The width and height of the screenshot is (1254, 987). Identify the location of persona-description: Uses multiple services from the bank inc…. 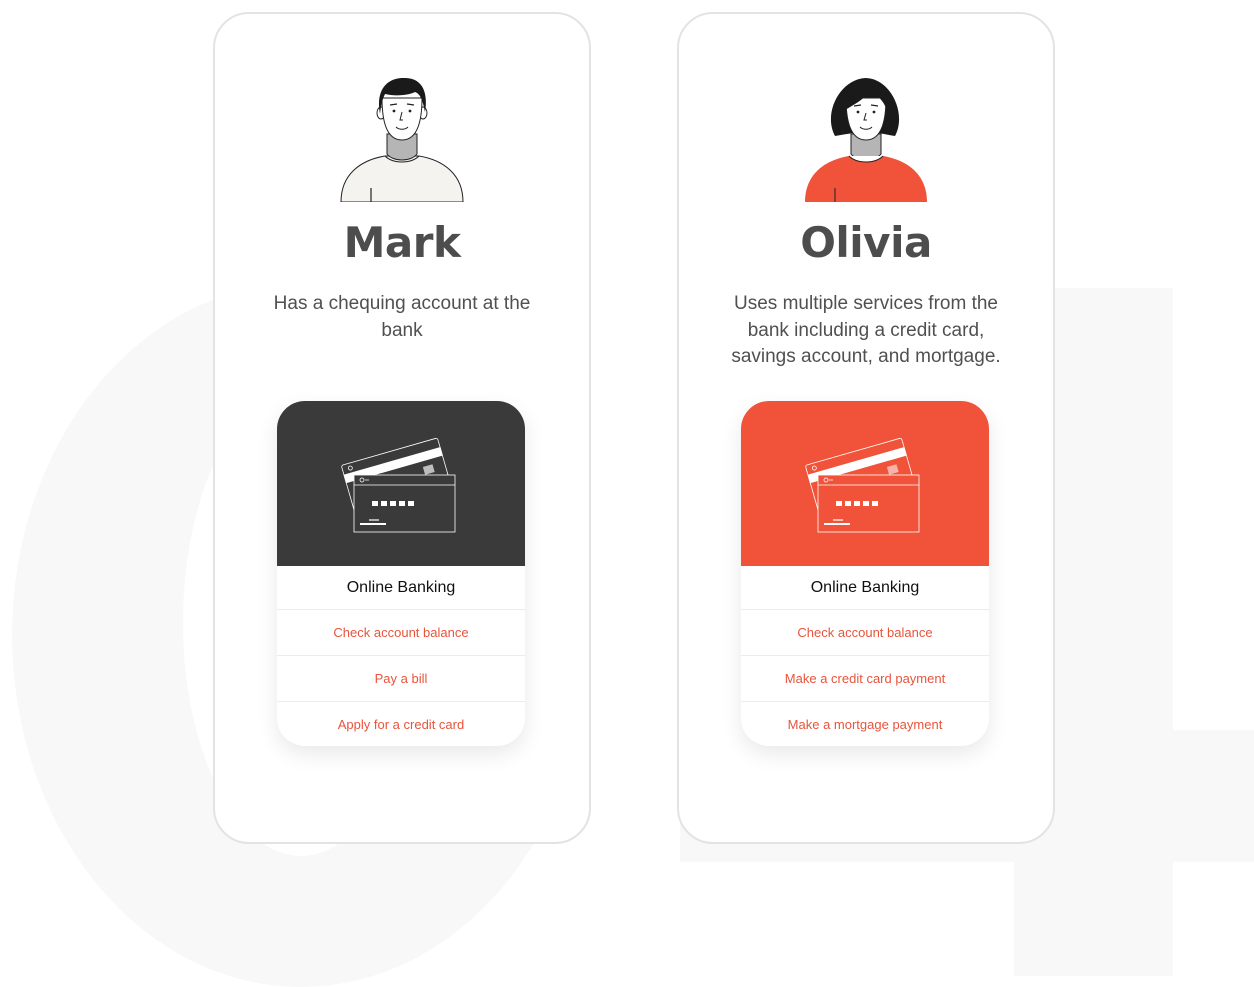
(866, 330).